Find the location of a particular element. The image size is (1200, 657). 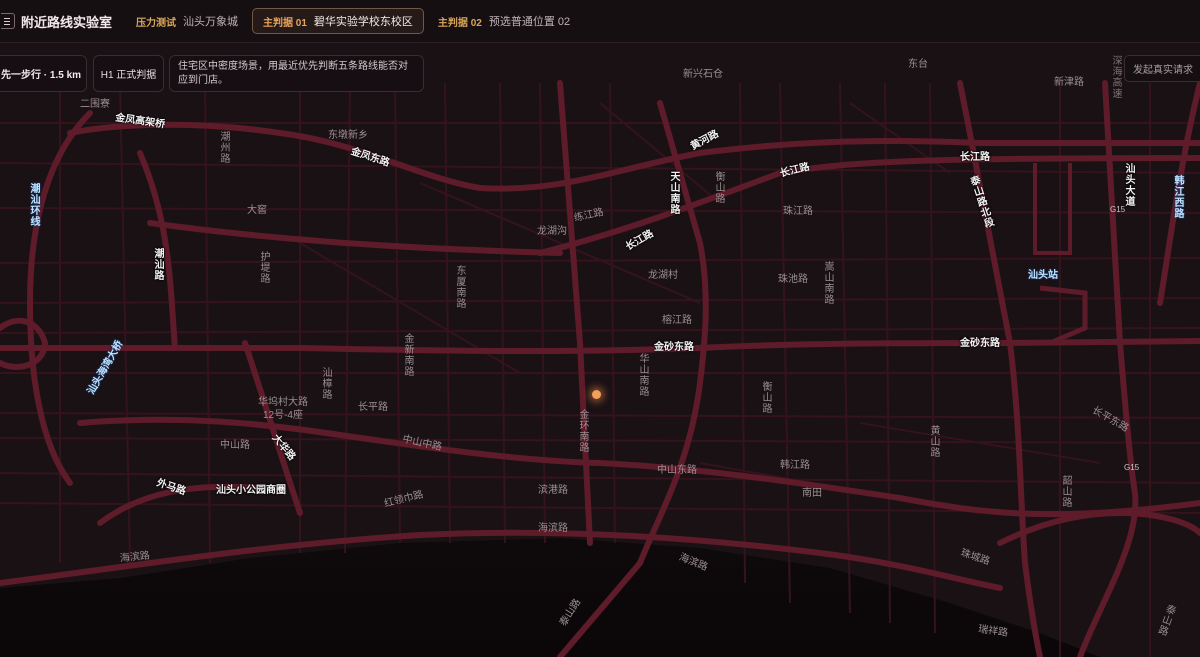

label-chaoshan-hw: 潮汕环线 is located at coordinates (33, 205).